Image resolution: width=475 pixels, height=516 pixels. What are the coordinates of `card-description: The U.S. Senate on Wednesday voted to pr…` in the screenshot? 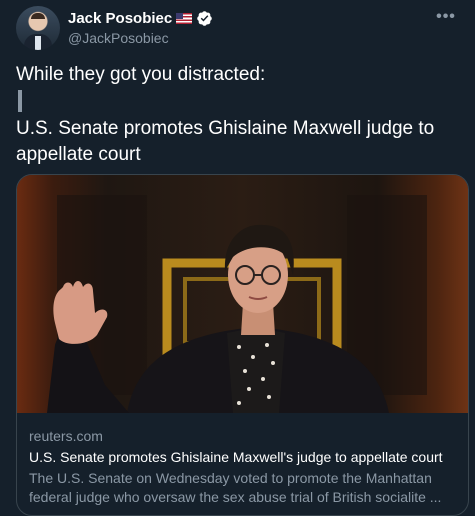 It's located at (235, 487).